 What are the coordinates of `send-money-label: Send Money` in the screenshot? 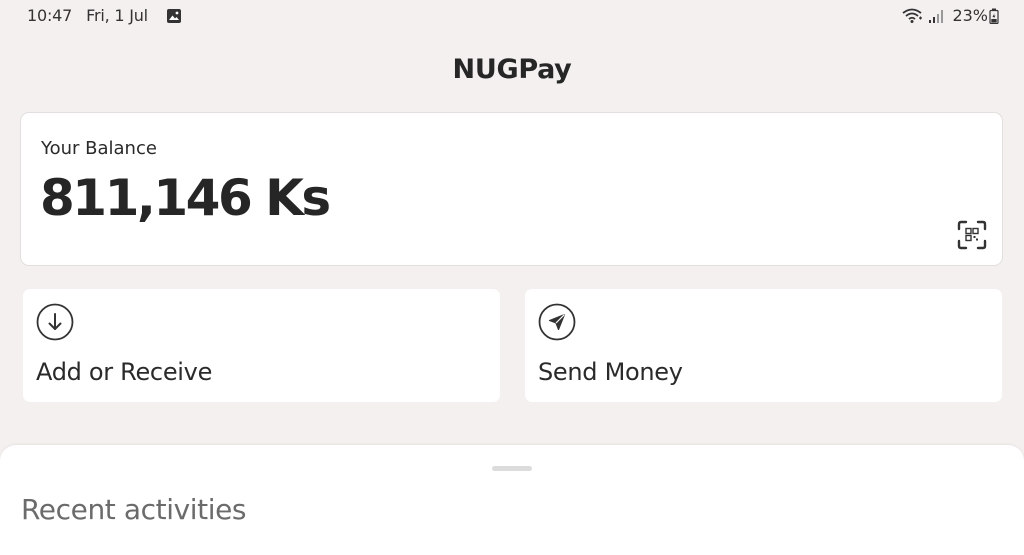 It's located at (610, 372).